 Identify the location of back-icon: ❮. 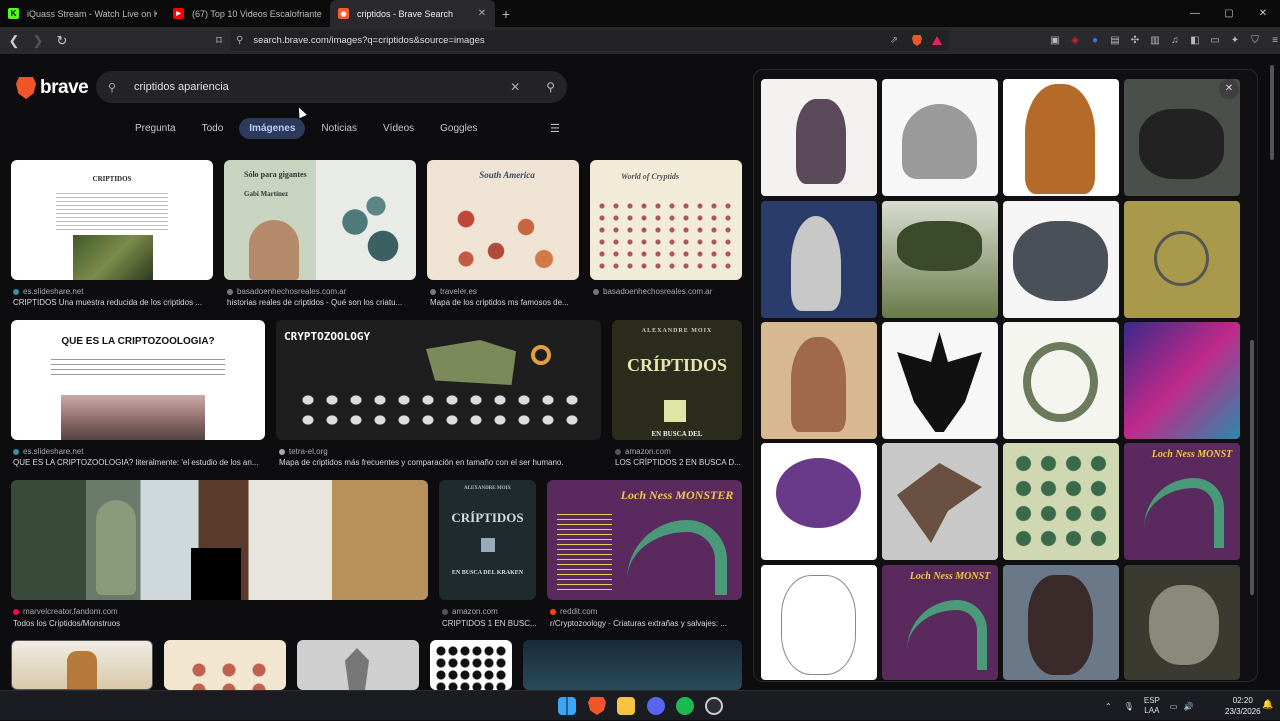
(14, 41).